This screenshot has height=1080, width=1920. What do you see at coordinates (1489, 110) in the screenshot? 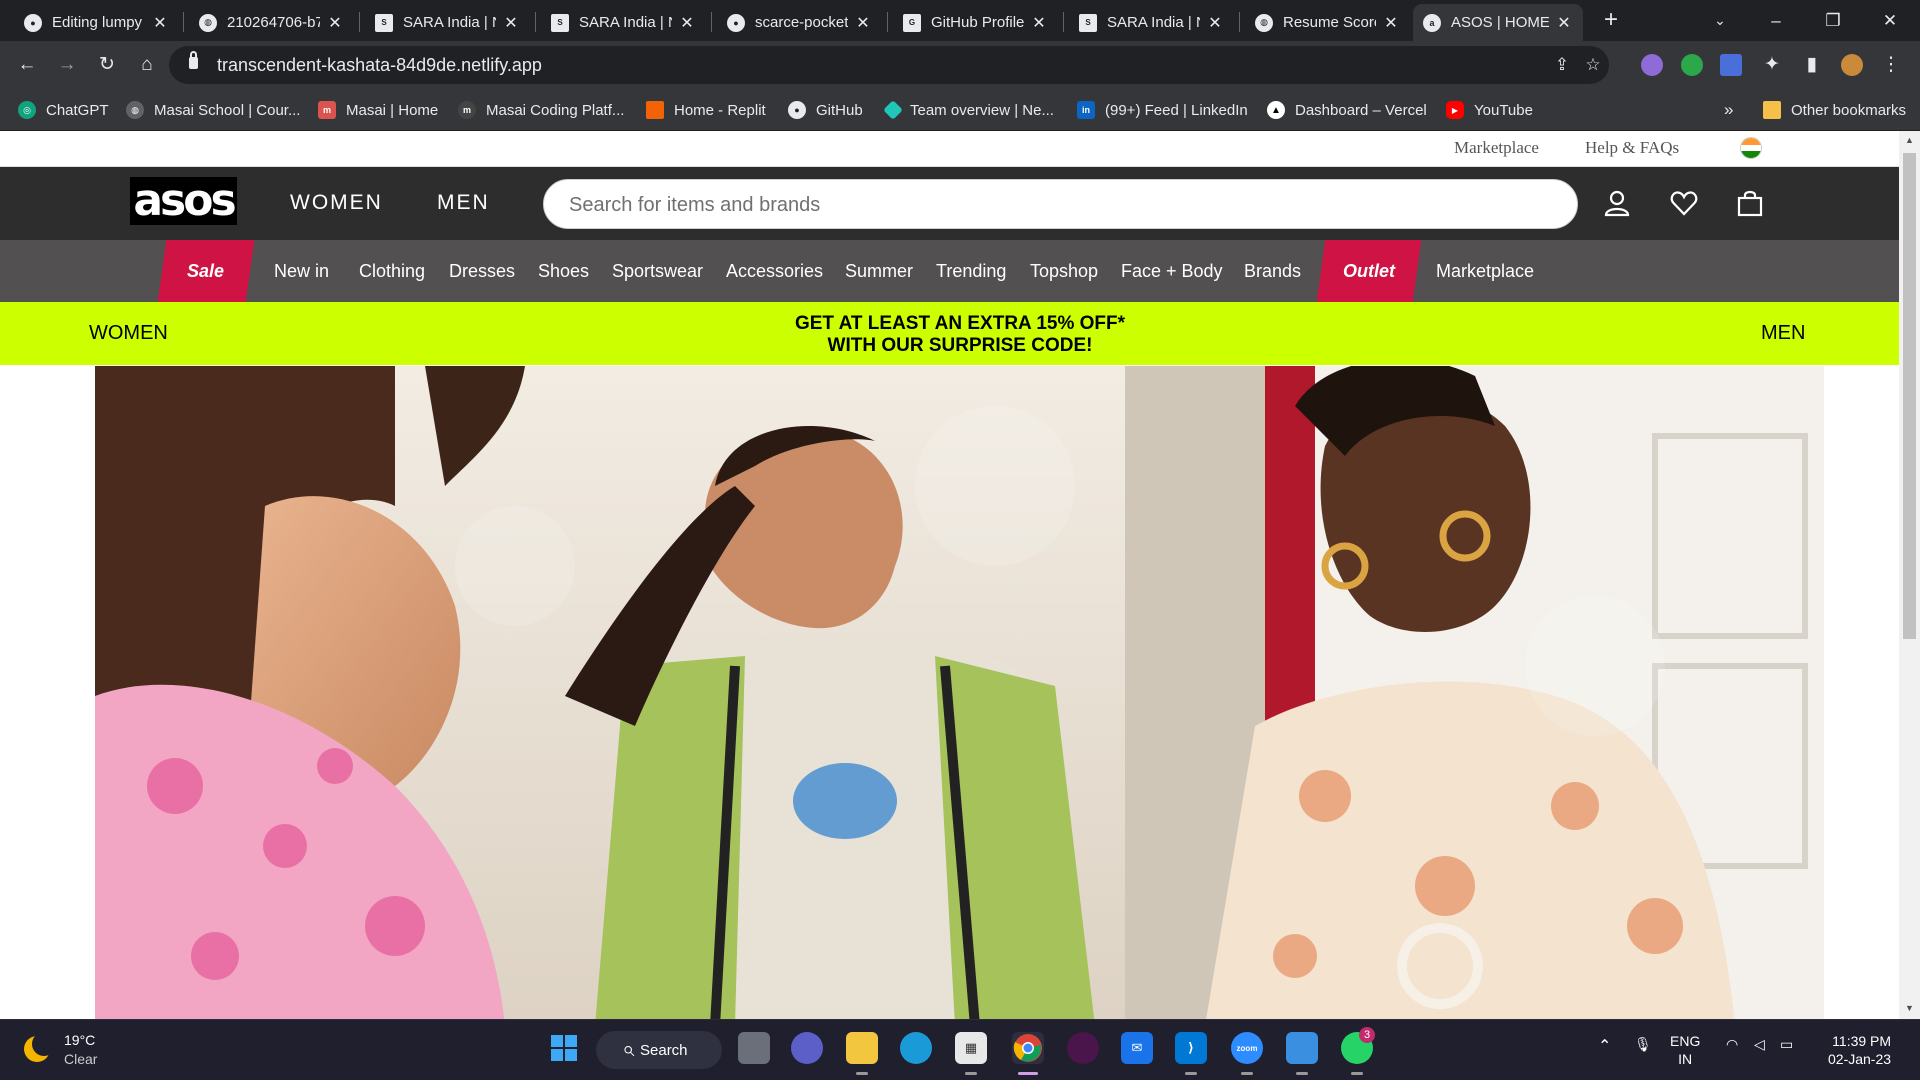
I see `bookmark-youtube: ▶ YouTube` at bounding box center [1489, 110].